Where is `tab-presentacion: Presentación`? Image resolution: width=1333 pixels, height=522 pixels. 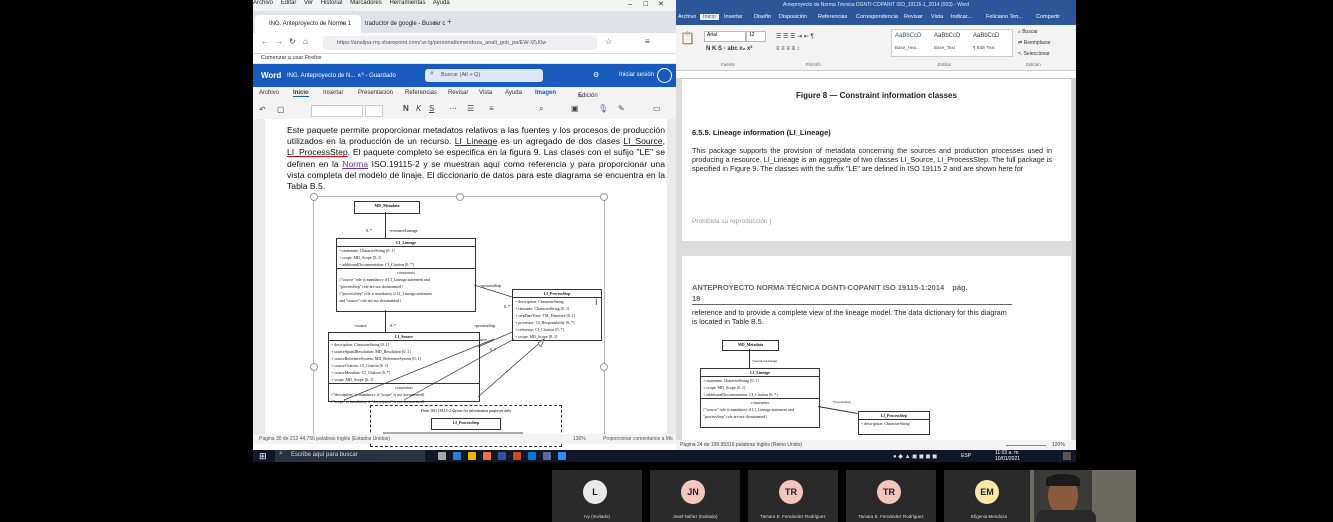
tab-presentacion: Presentación is located at coordinates (375, 93).